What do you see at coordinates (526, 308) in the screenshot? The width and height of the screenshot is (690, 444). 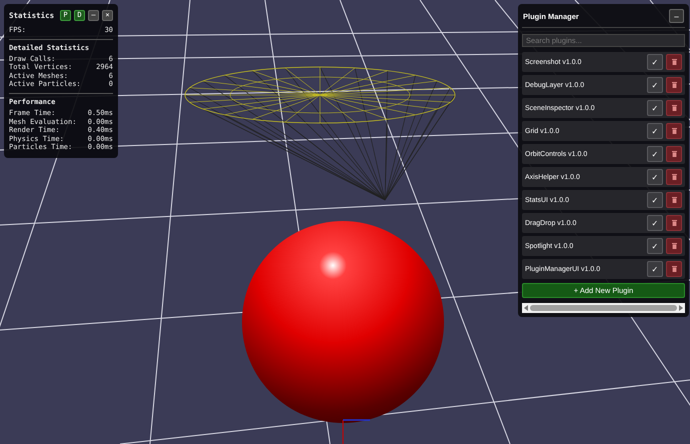 I see `scroll-left-icon` at bounding box center [526, 308].